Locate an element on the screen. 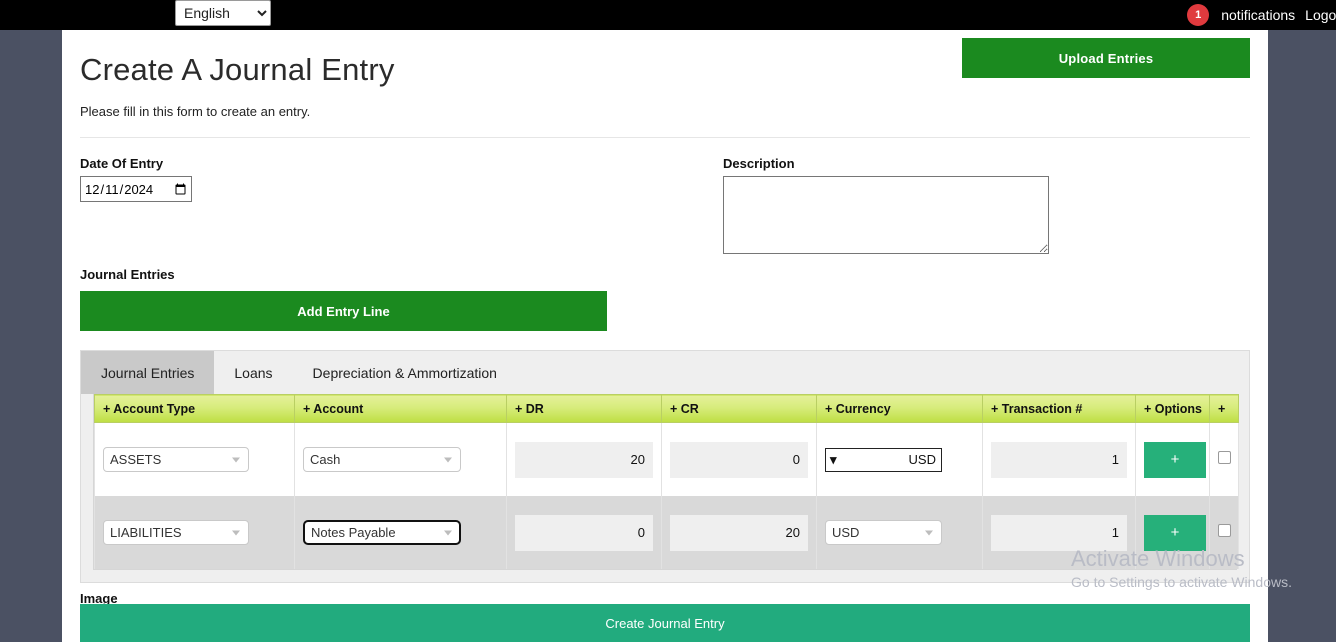  cell-currency: USD is located at coordinates (899, 532).